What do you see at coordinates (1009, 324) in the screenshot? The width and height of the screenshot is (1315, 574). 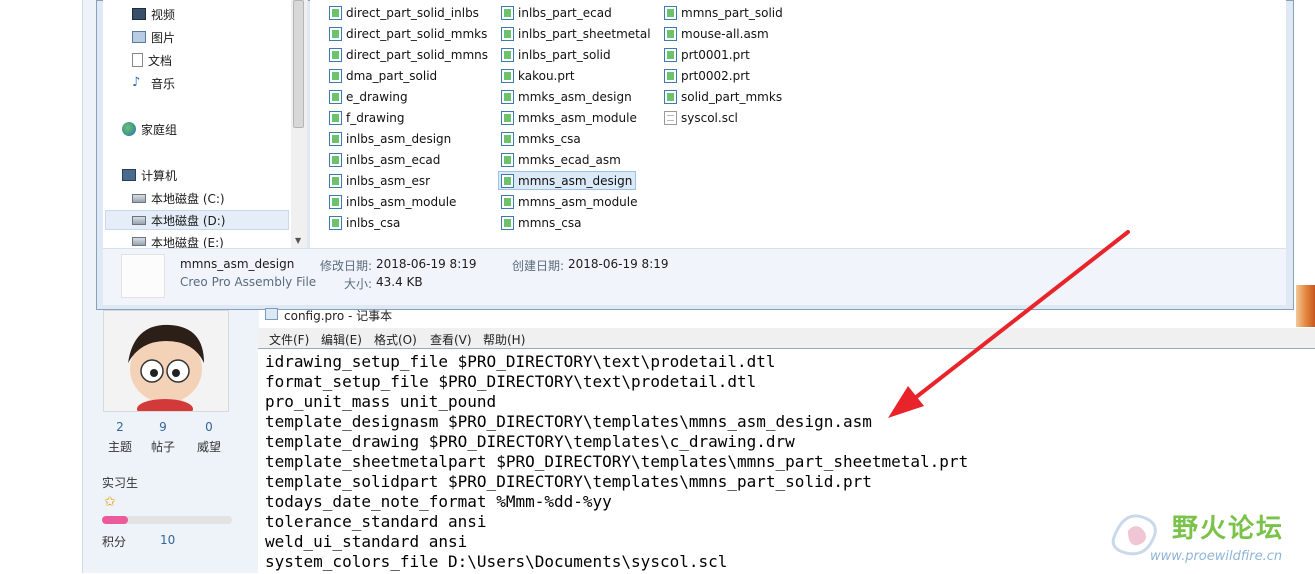 I see `red-arrow-icon` at bounding box center [1009, 324].